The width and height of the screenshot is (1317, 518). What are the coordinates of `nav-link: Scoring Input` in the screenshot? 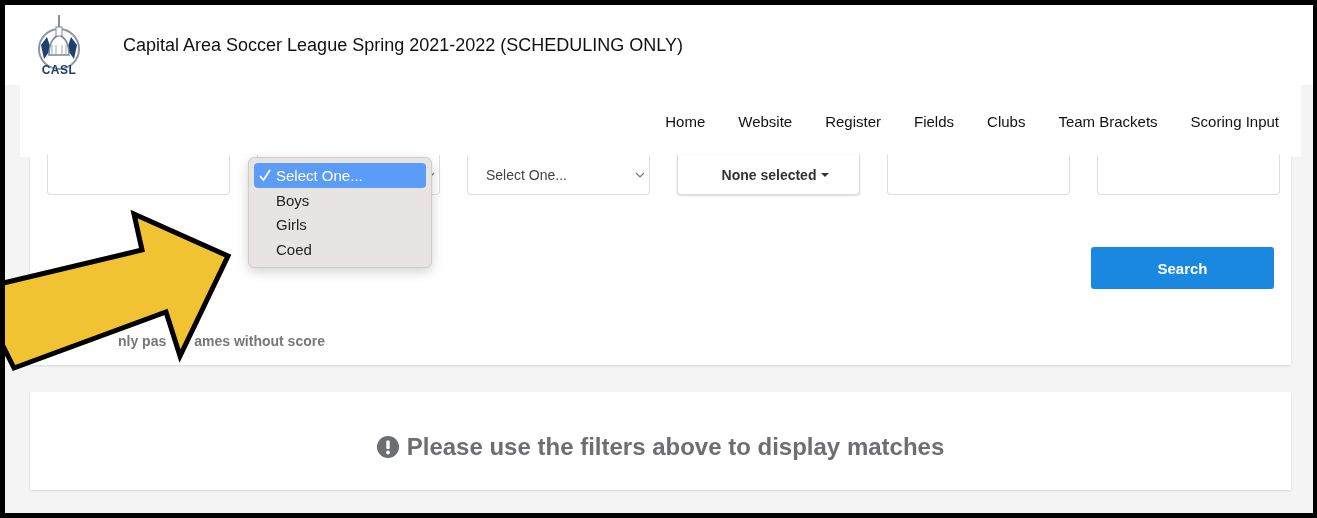 It's located at (1234, 121).